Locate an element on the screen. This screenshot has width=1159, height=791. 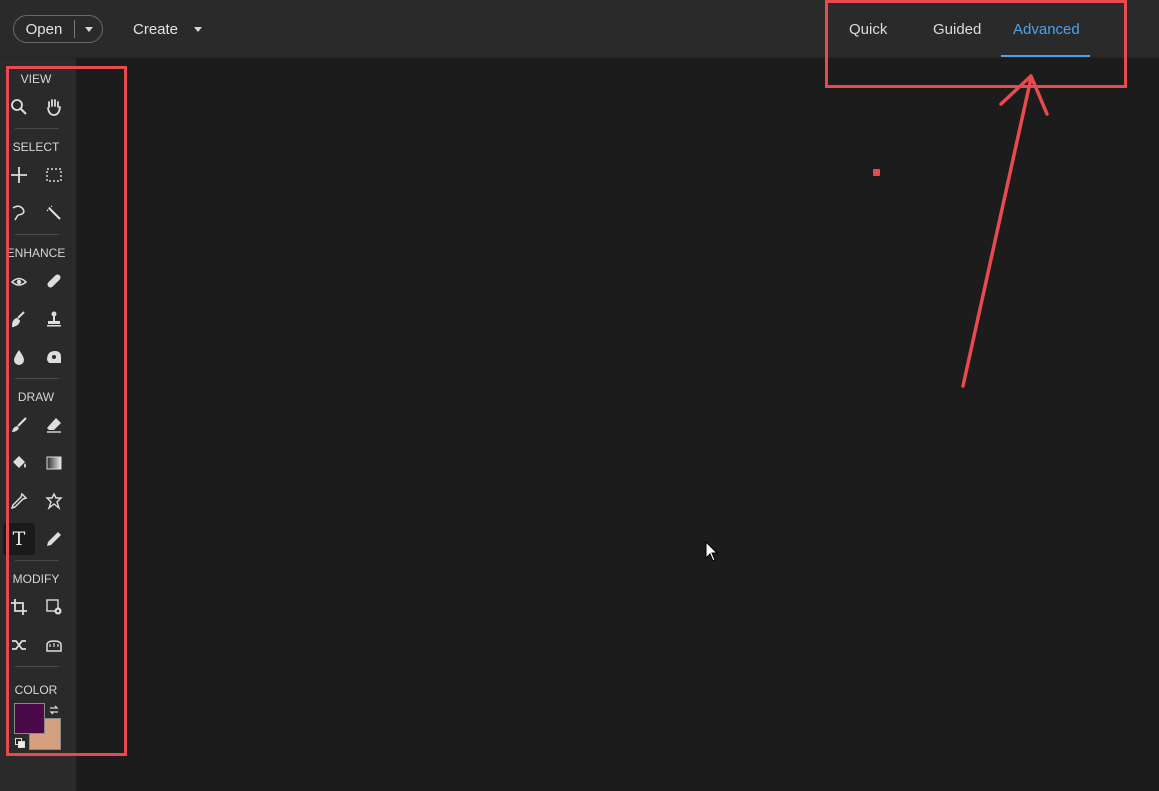
mouse-cursor-icon is located at coordinates (712, 551).